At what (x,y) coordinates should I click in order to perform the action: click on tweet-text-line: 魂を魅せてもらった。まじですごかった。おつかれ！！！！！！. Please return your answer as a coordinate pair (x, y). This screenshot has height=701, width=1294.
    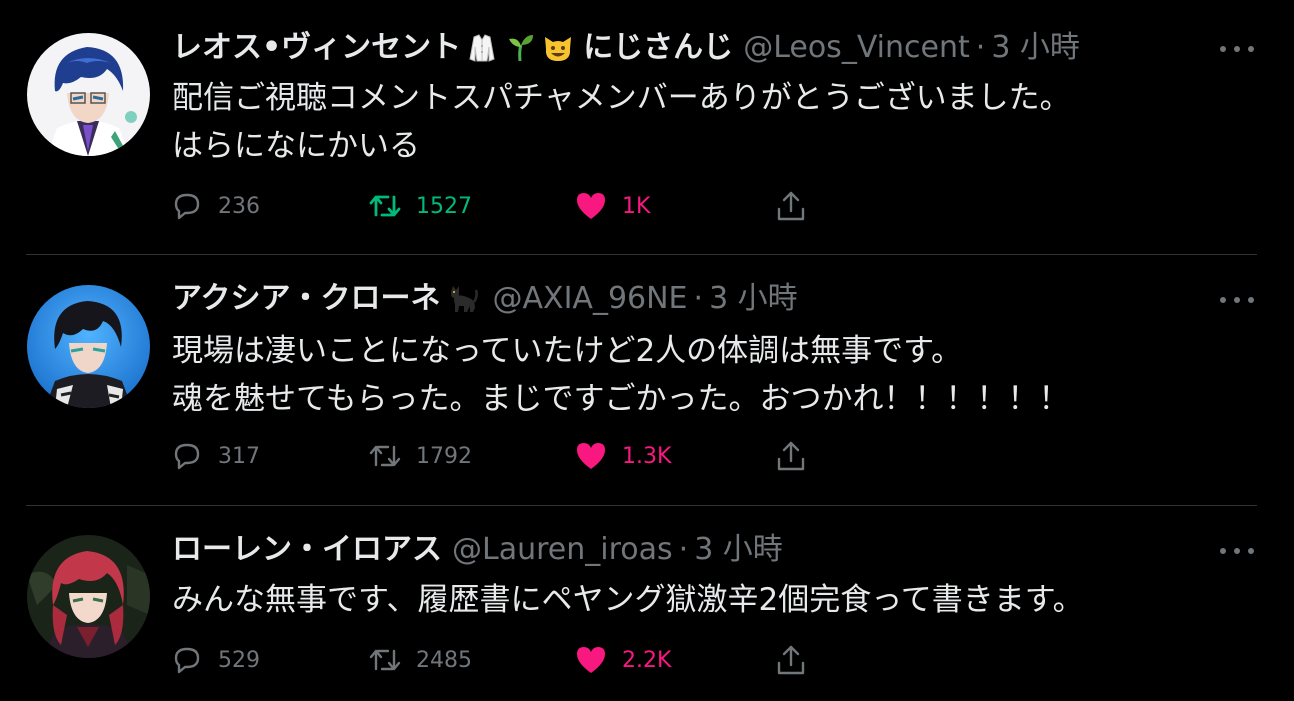
    Looking at the image, I should click on (621, 399).